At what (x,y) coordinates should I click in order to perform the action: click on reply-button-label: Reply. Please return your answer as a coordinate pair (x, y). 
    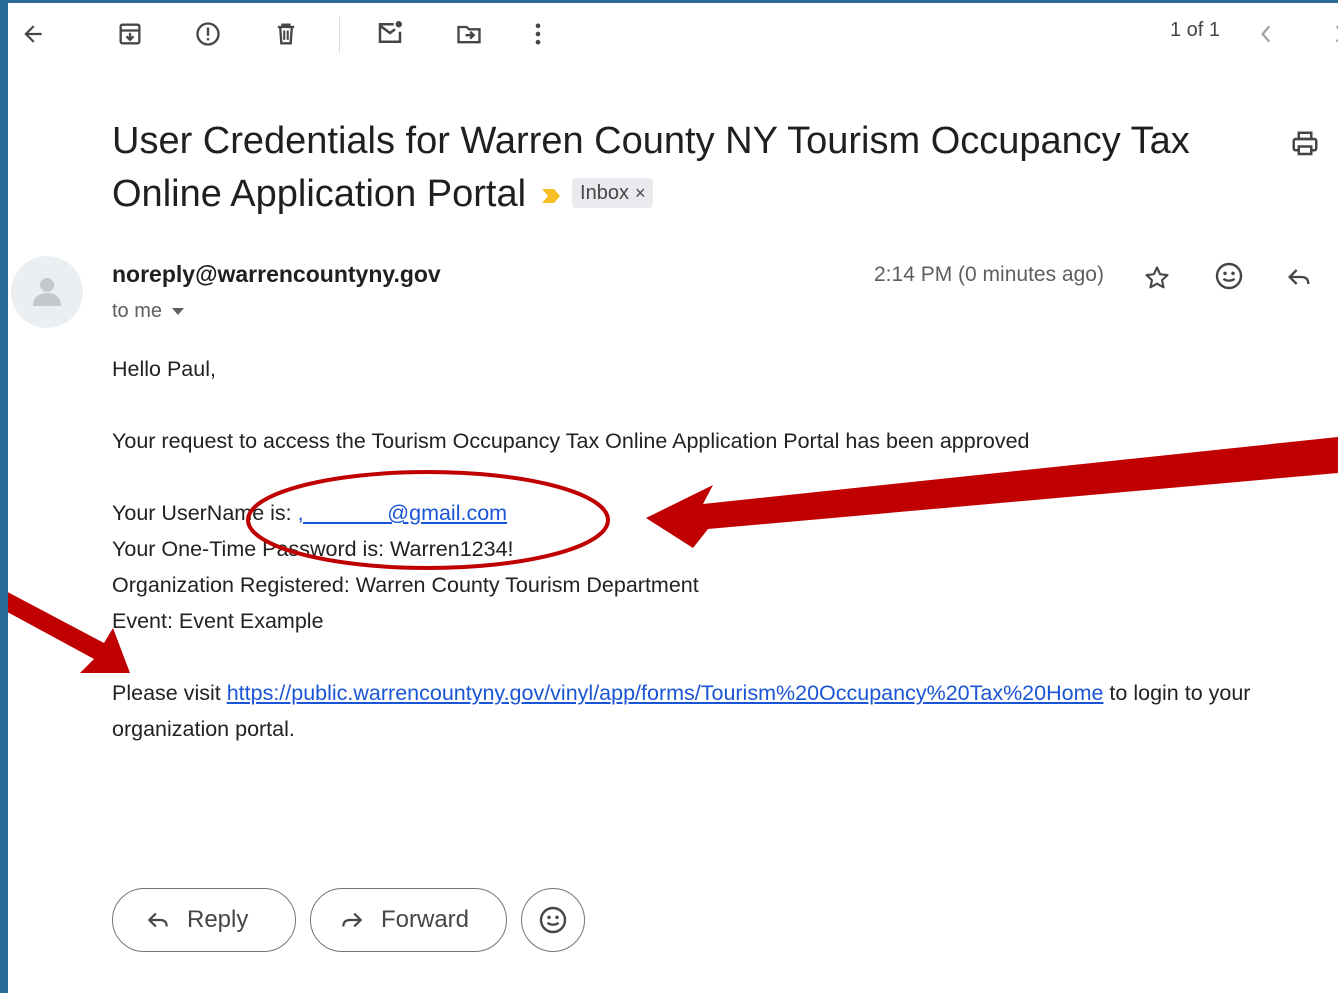
    Looking at the image, I should click on (218, 919).